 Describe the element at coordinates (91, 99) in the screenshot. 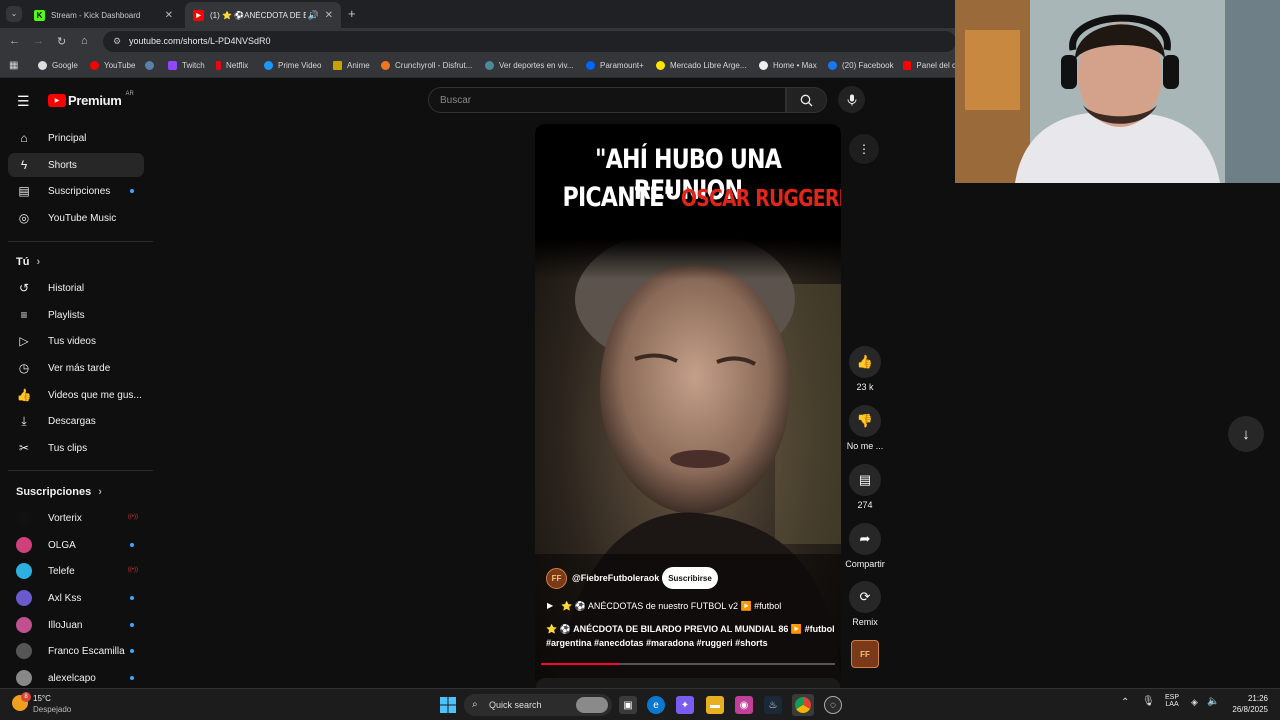

I see `youtube-logo: ▶ Premium AR` at that location.